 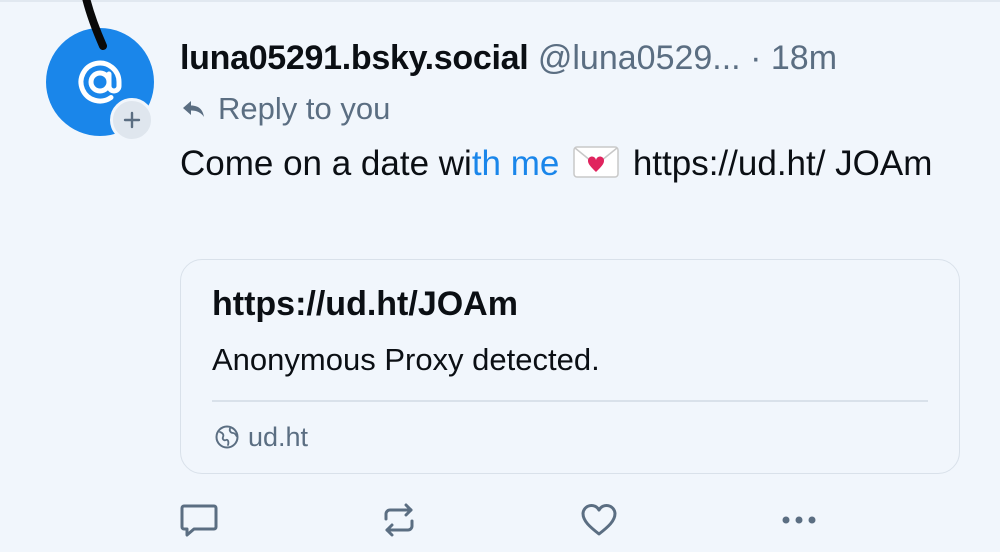 I want to click on link-card-domain-row: ud.ht, so click(x=261, y=437).